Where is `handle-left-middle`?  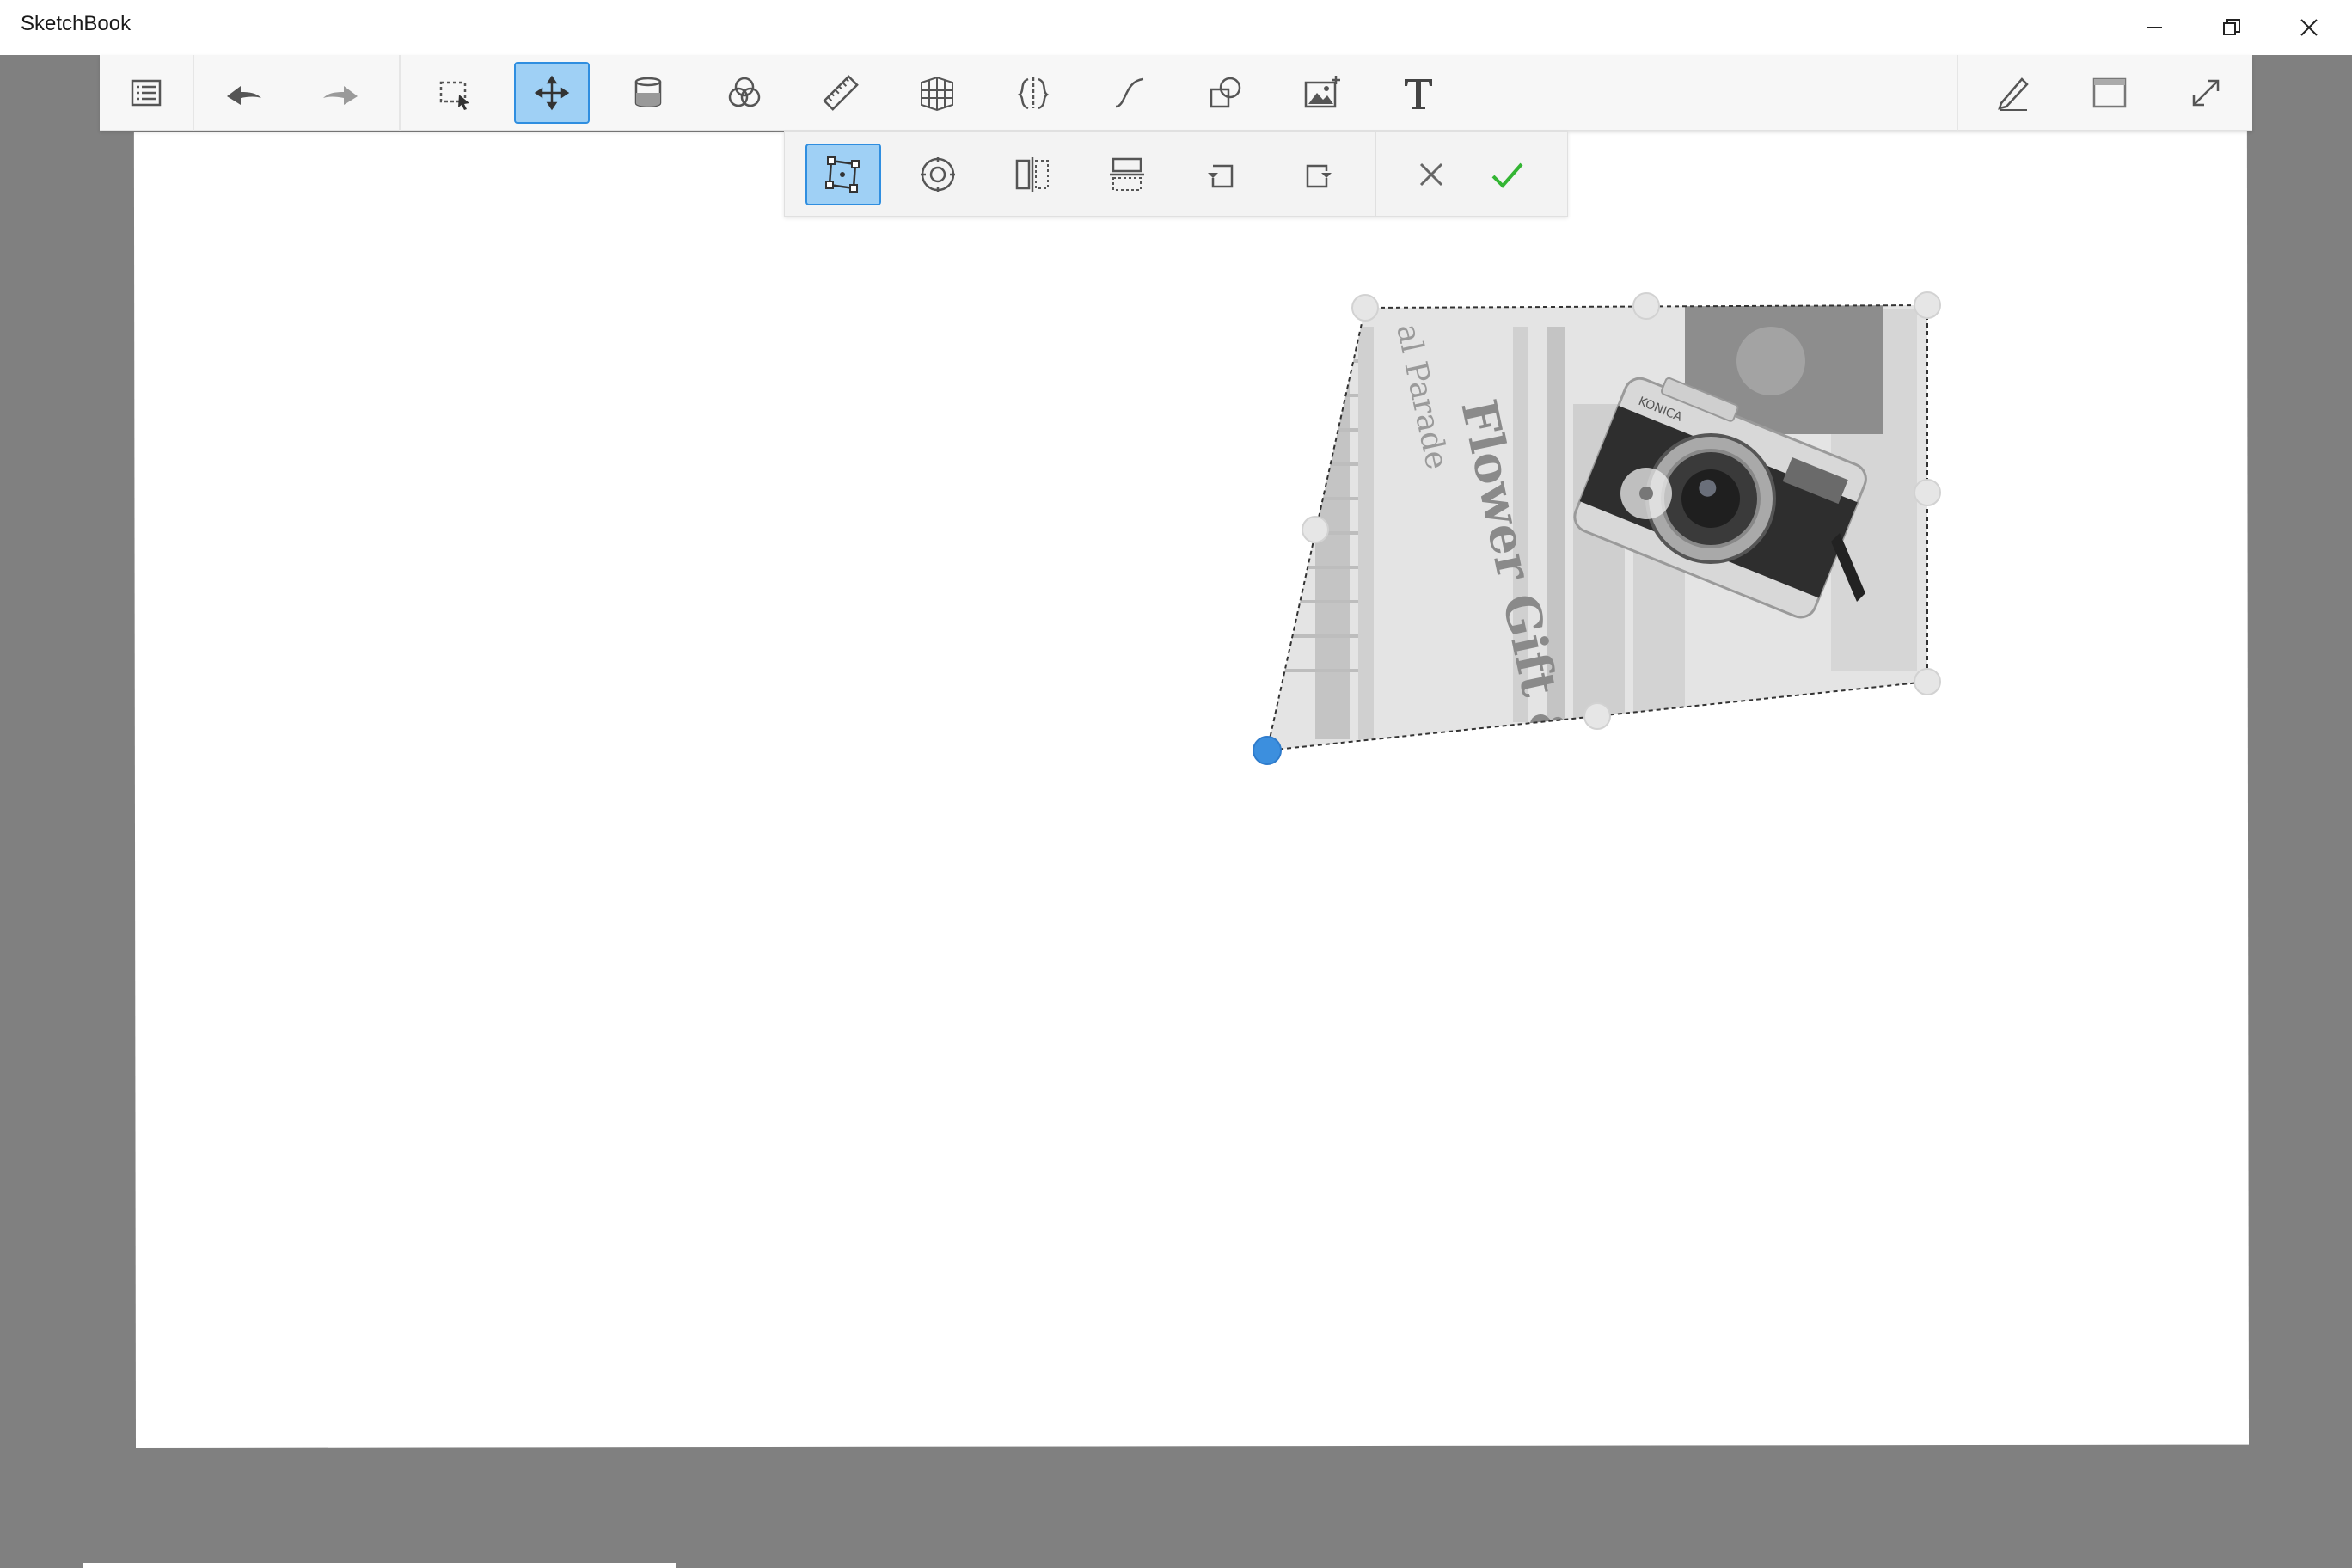 handle-left-middle is located at coordinates (1315, 529).